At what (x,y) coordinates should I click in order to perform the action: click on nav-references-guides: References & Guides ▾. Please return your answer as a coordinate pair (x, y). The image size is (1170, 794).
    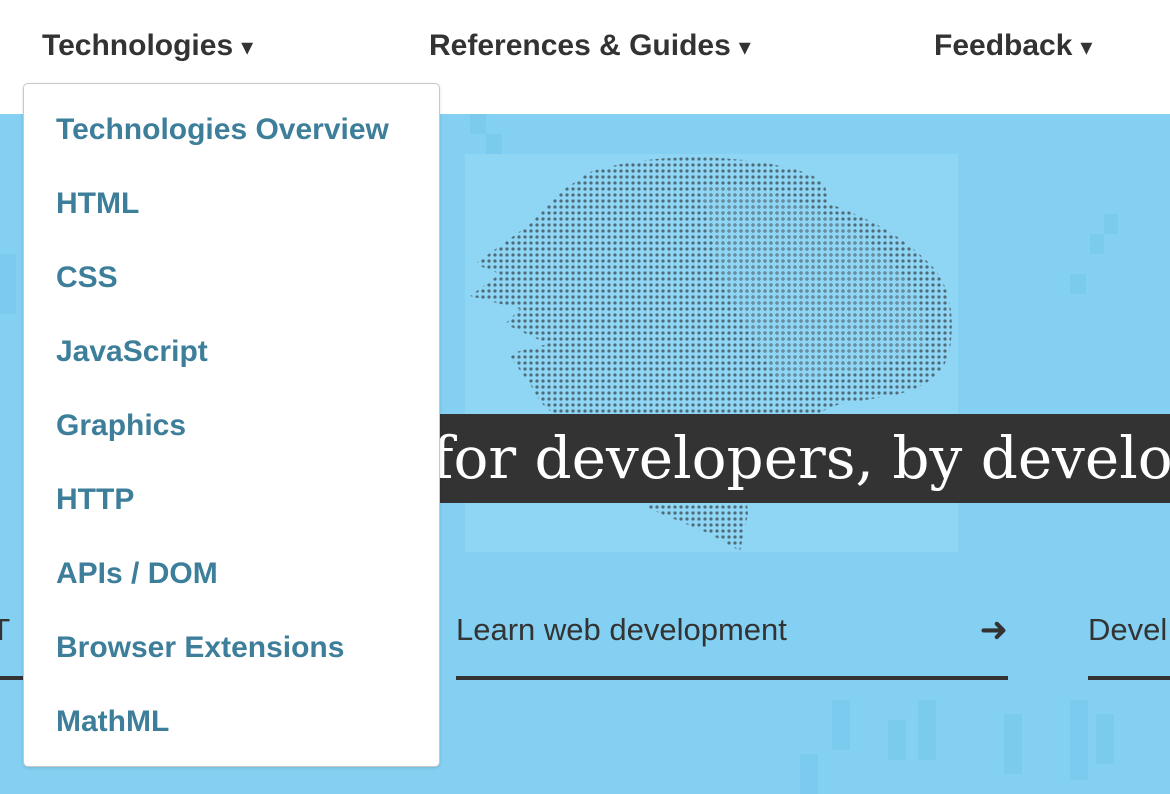
    Looking at the image, I should click on (590, 46).